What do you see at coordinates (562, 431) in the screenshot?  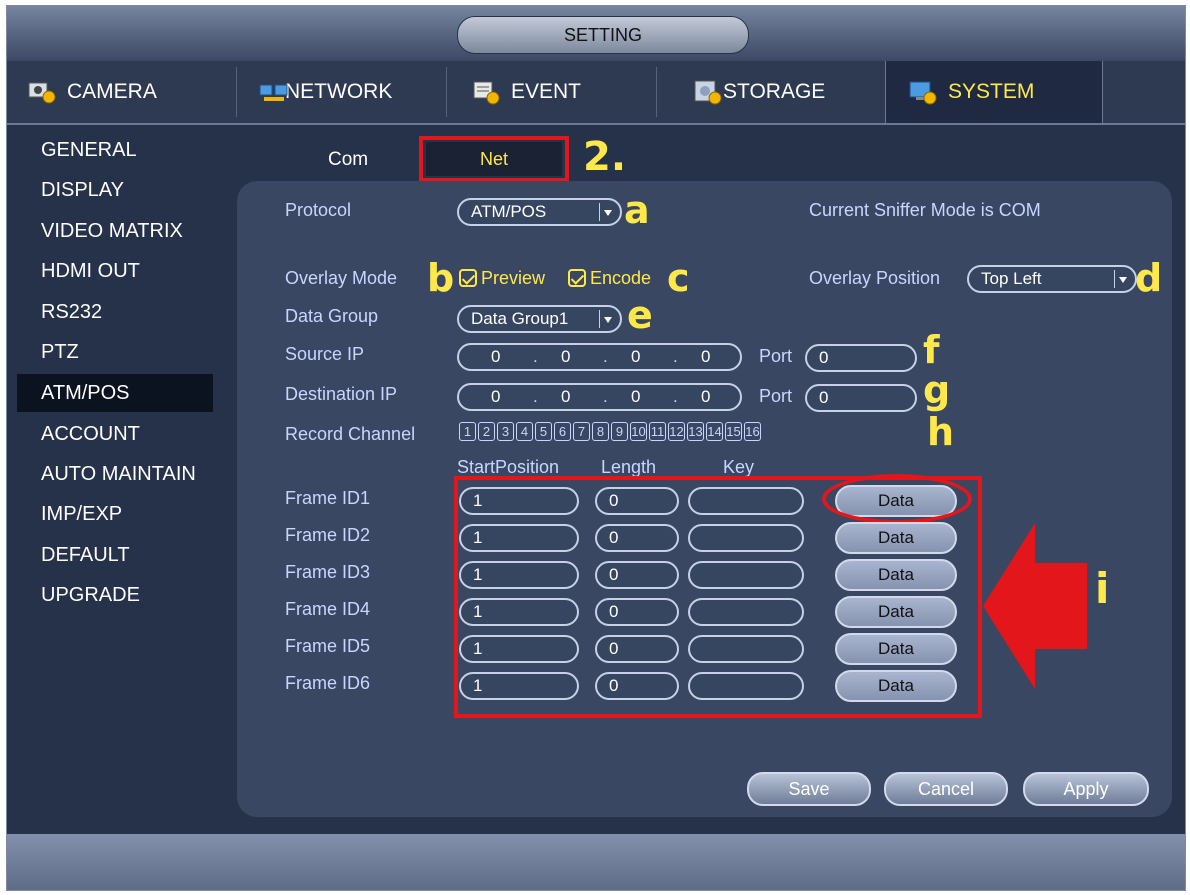 I see `channel-checkbox: 6` at bounding box center [562, 431].